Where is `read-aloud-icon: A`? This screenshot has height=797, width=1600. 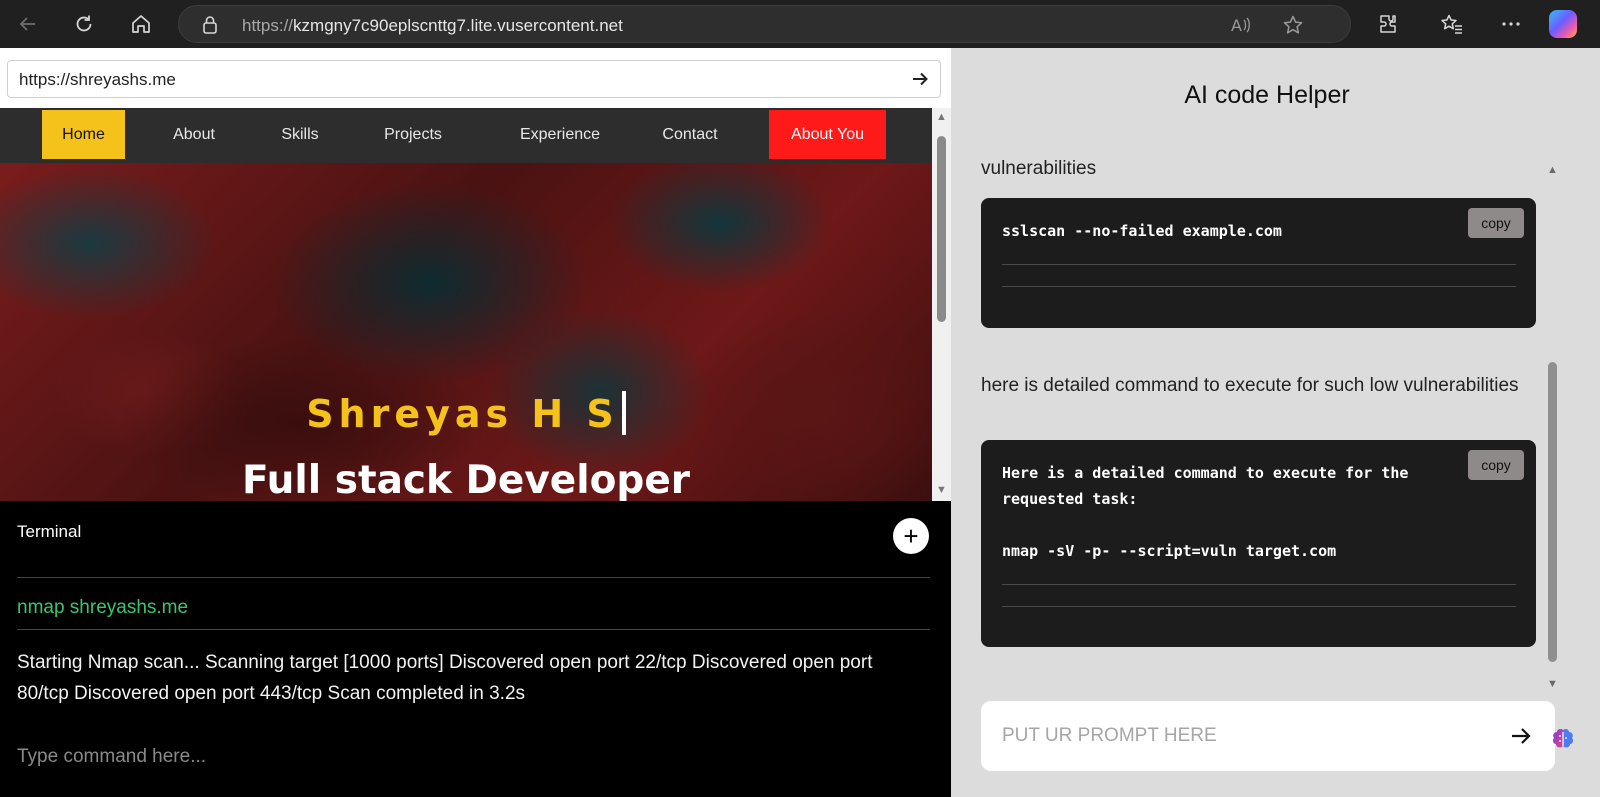
read-aloud-icon: A is located at coordinates (1241, 27).